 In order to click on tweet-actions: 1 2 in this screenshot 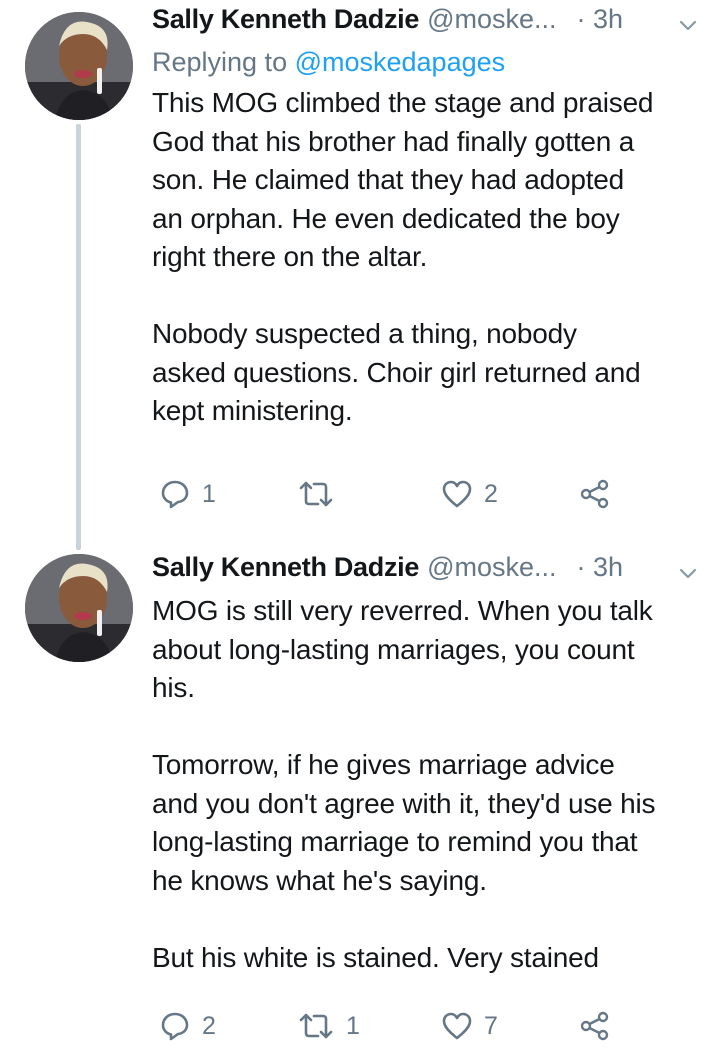, I will do `click(395, 494)`.